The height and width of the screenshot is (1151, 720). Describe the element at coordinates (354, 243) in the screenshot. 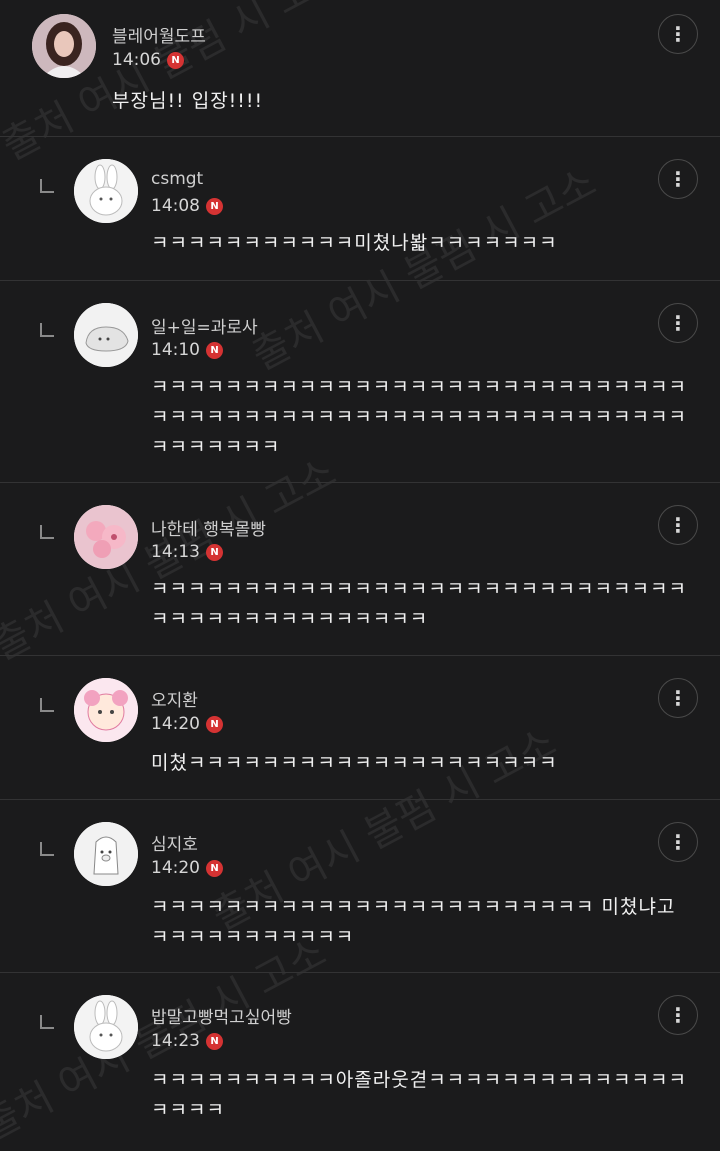

I see `comment-text: ㅋㅋㅋㅋㅋㅋㅋㅋㅋㅋㅋ미쳤나봛ㅋㅋㅋㅋㅋㅋㅋ` at that location.